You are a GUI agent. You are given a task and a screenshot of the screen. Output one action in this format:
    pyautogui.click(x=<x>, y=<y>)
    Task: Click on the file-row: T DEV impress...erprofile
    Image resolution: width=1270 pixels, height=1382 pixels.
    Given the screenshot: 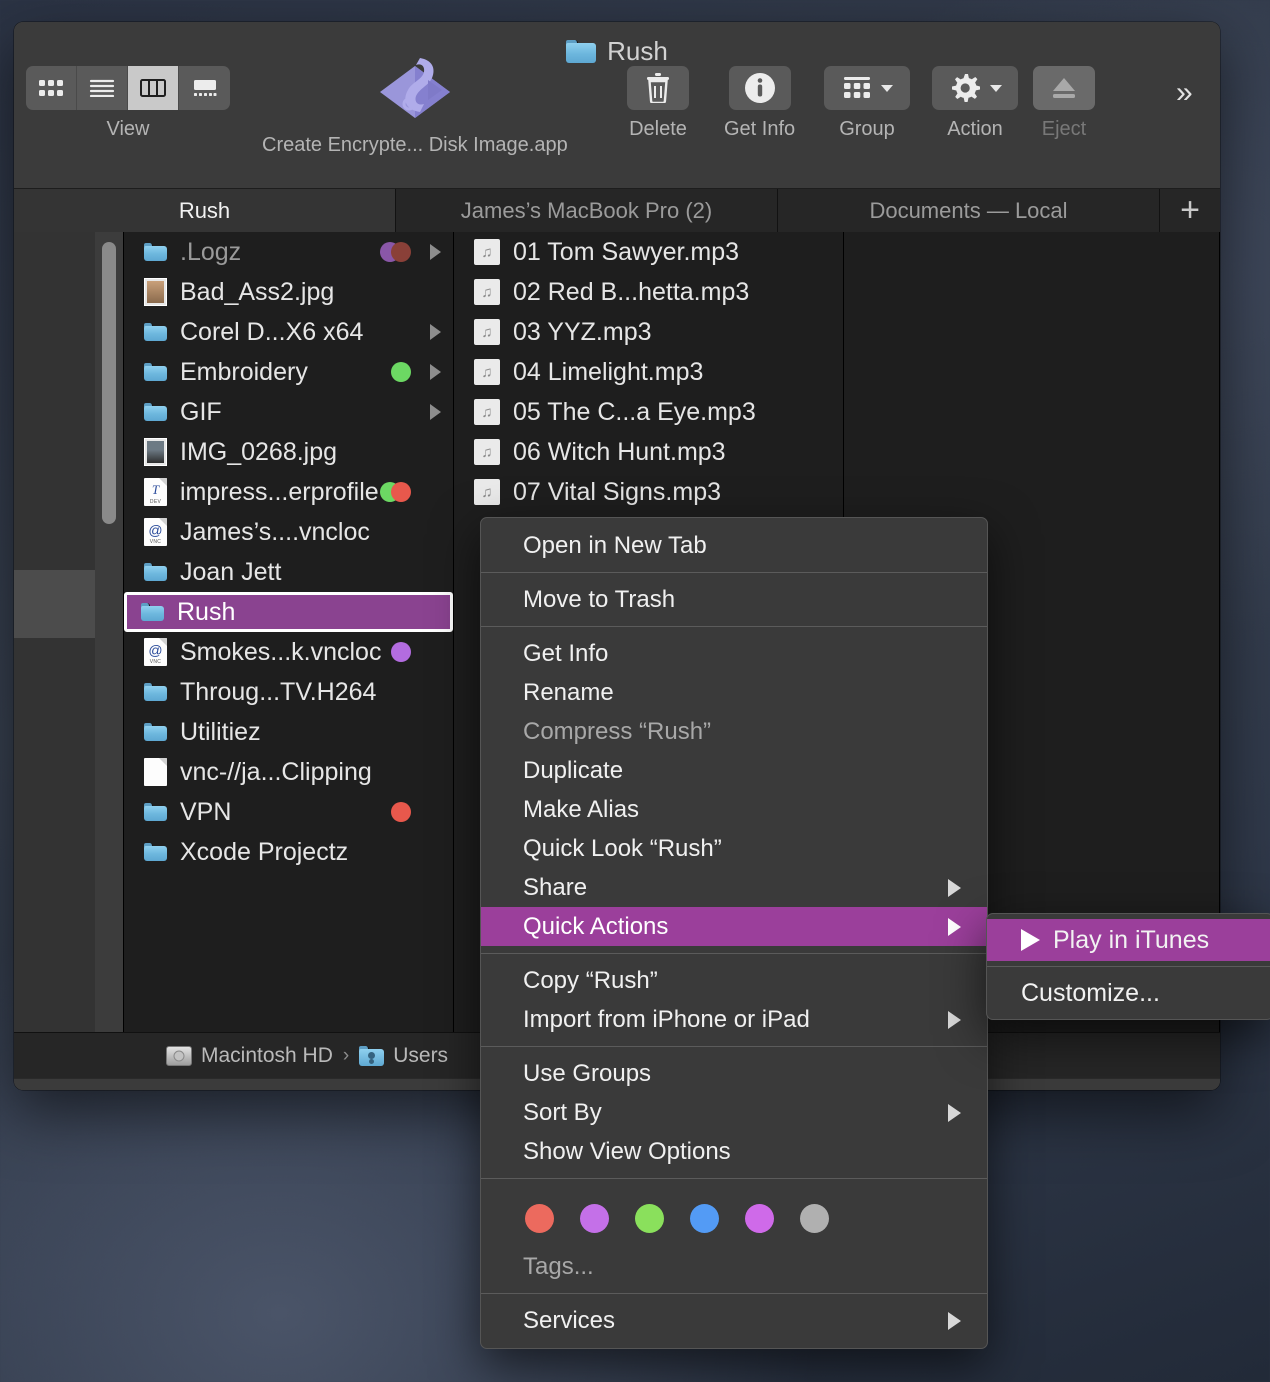 What is the action you would take?
    pyautogui.click(x=288, y=492)
    